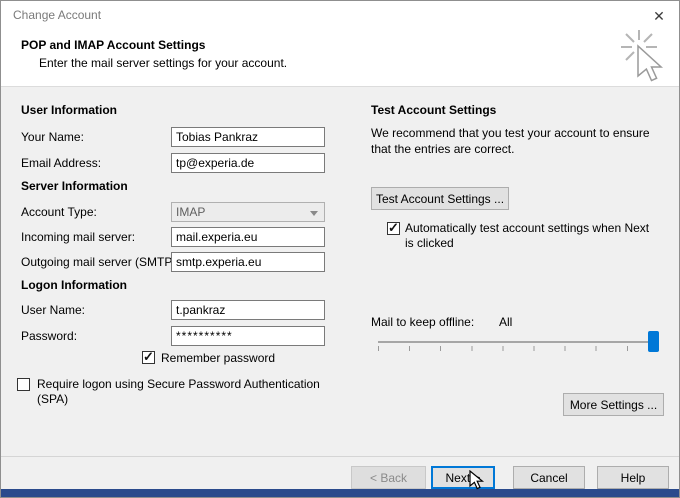  What do you see at coordinates (218, 358) in the screenshot?
I see `remember-password-label: Remember password` at bounding box center [218, 358].